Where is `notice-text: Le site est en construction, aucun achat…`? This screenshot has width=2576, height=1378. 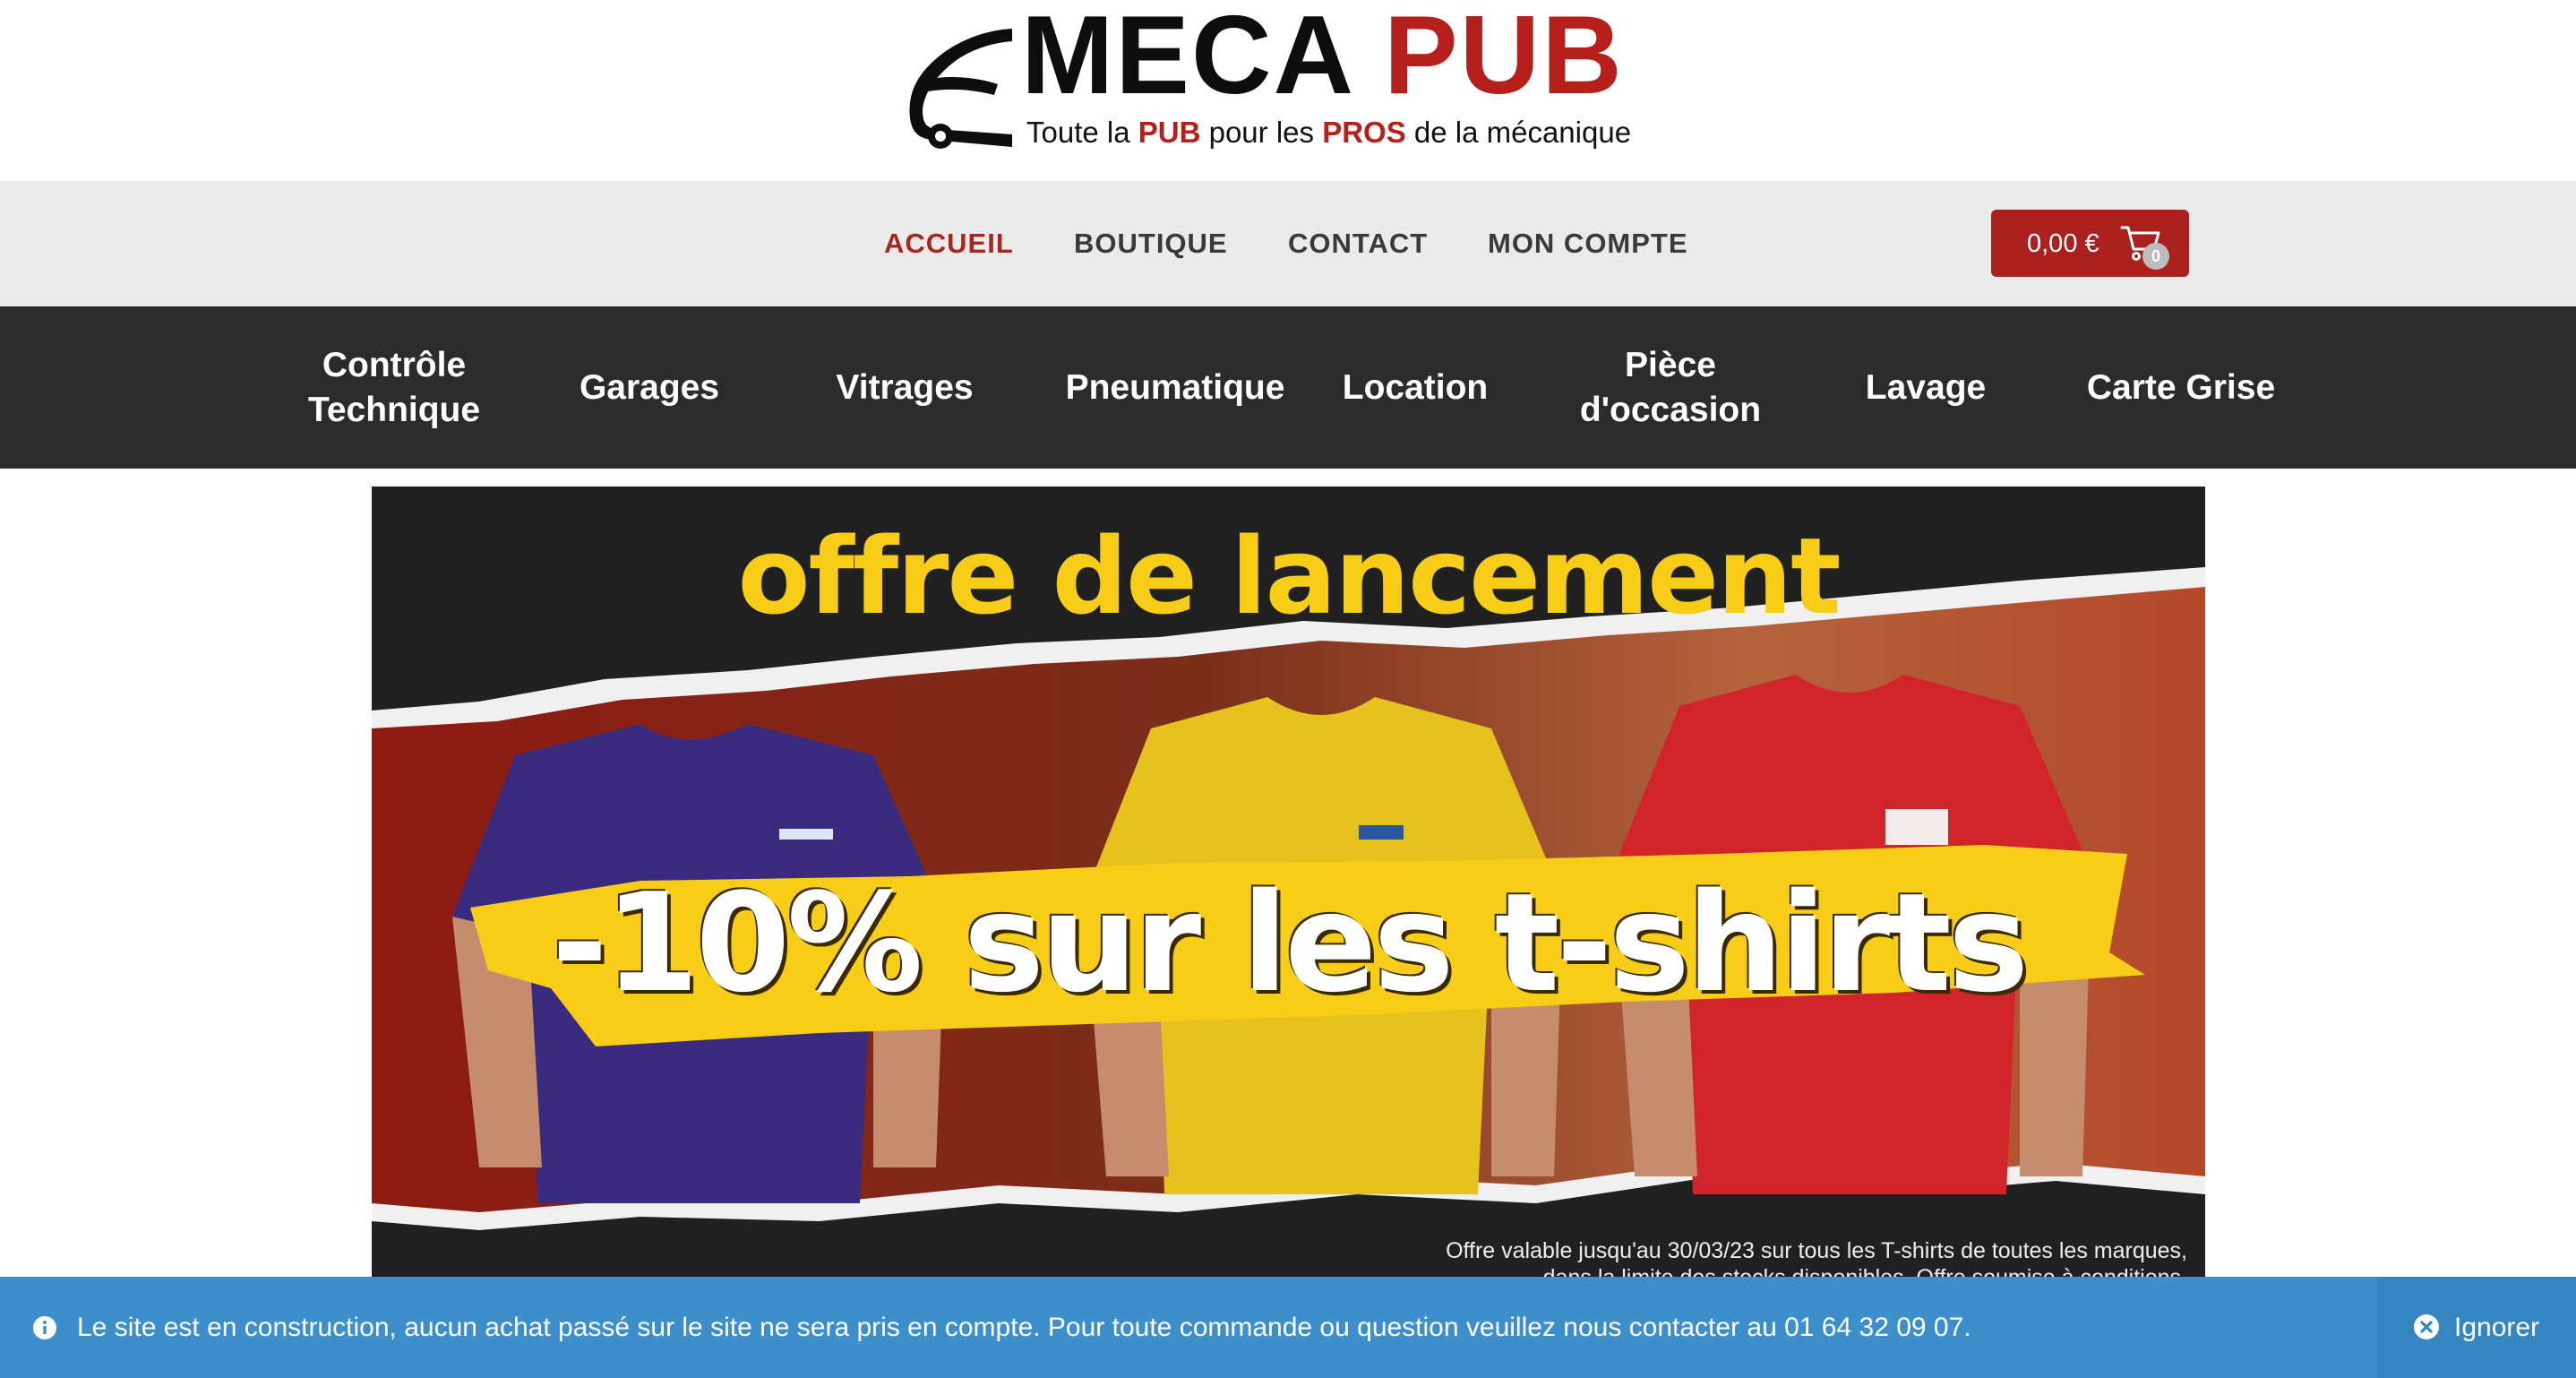
notice-text: Le site est en construction, aucun achat… is located at coordinates (1024, 1327).